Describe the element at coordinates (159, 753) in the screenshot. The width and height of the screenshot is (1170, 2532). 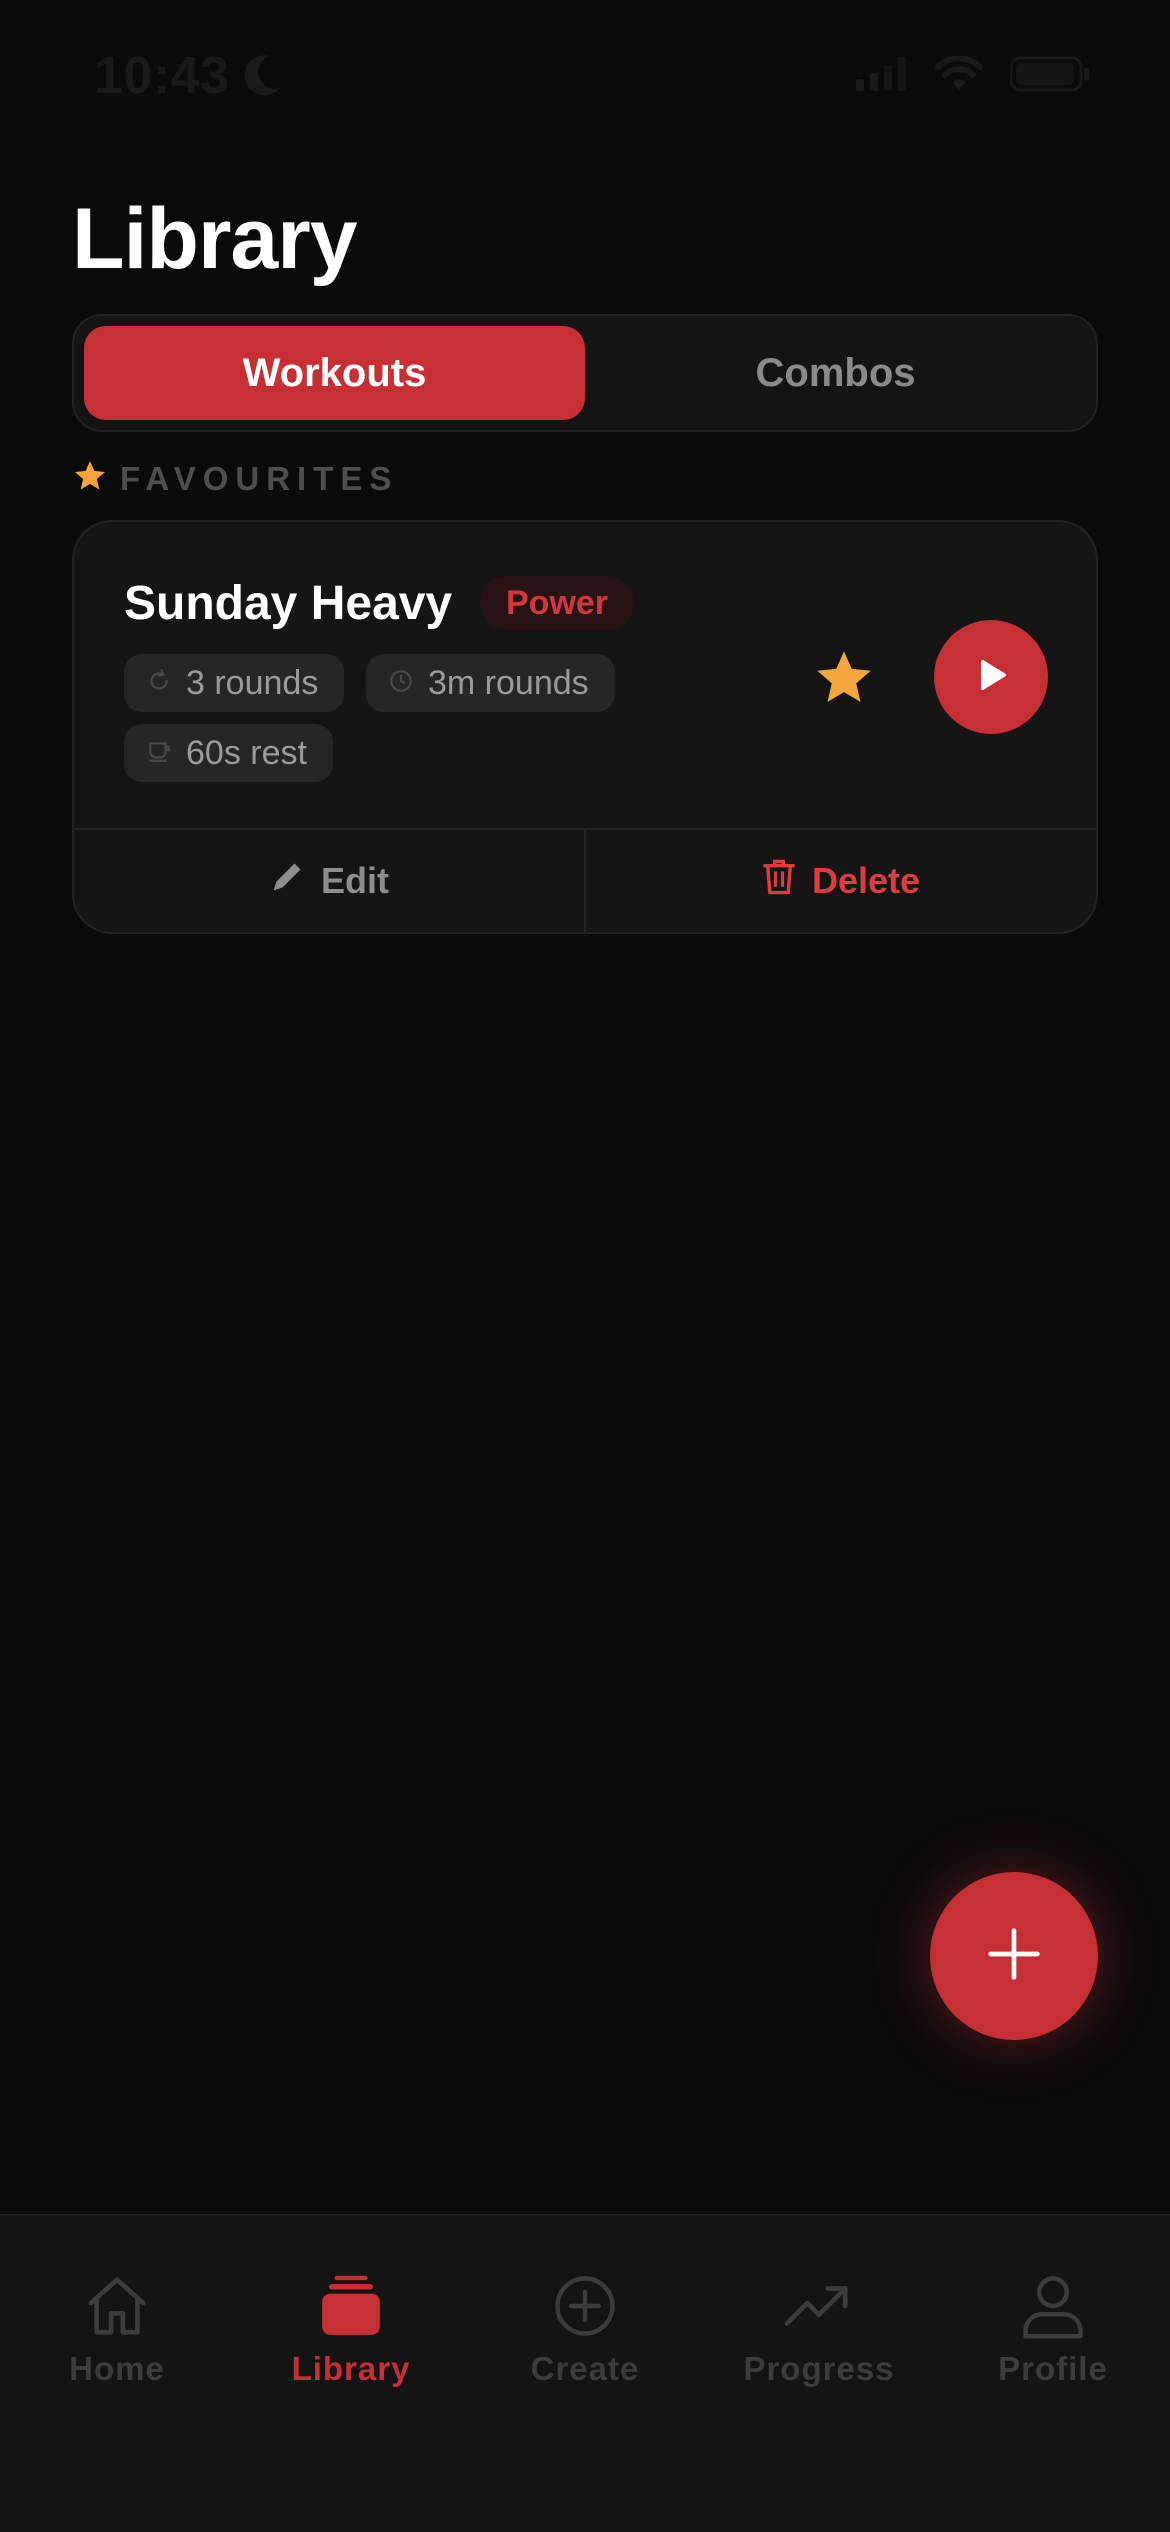
I see `coffee-cup-icon` at that location.